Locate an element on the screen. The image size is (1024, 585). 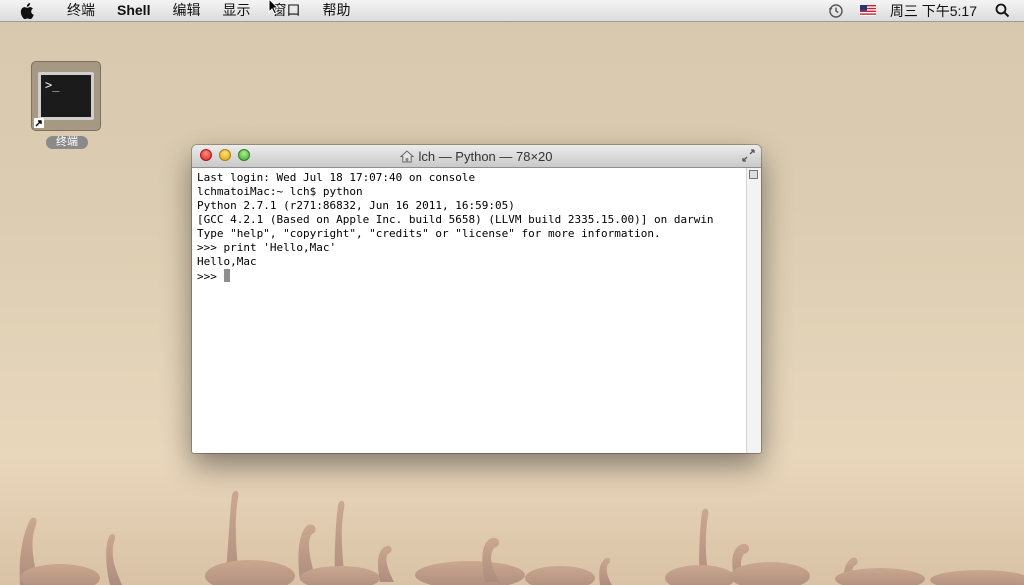
terminal-icon-screen: >_ is located at coordinates (66, 96).